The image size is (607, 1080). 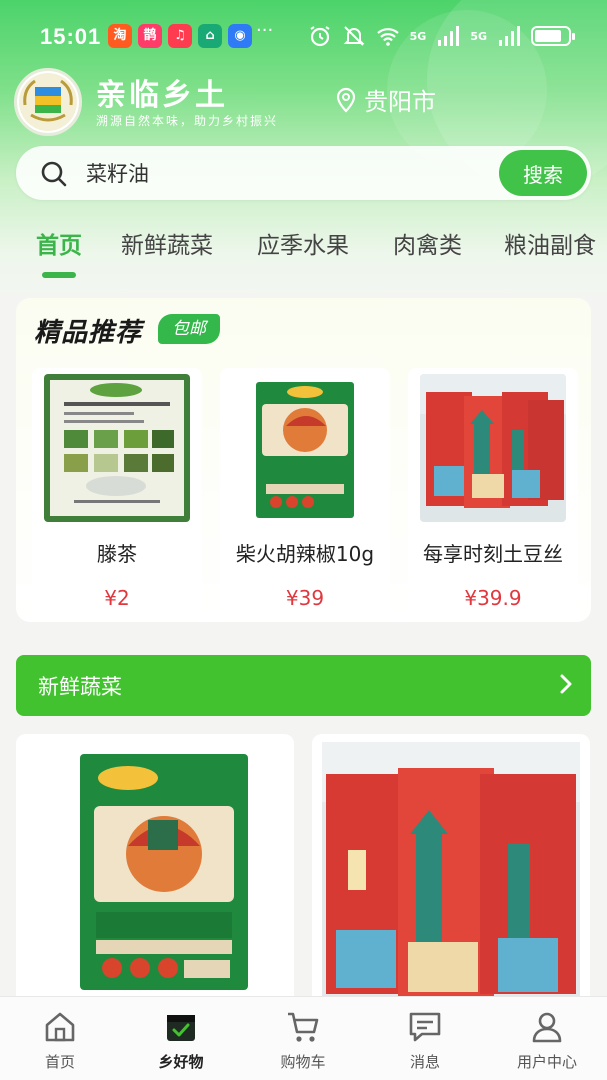 What do you see at coordinates (181, 1062) in the screenshot?
I see `nav-label: 乡好物` at bounding box center [181, 1062].